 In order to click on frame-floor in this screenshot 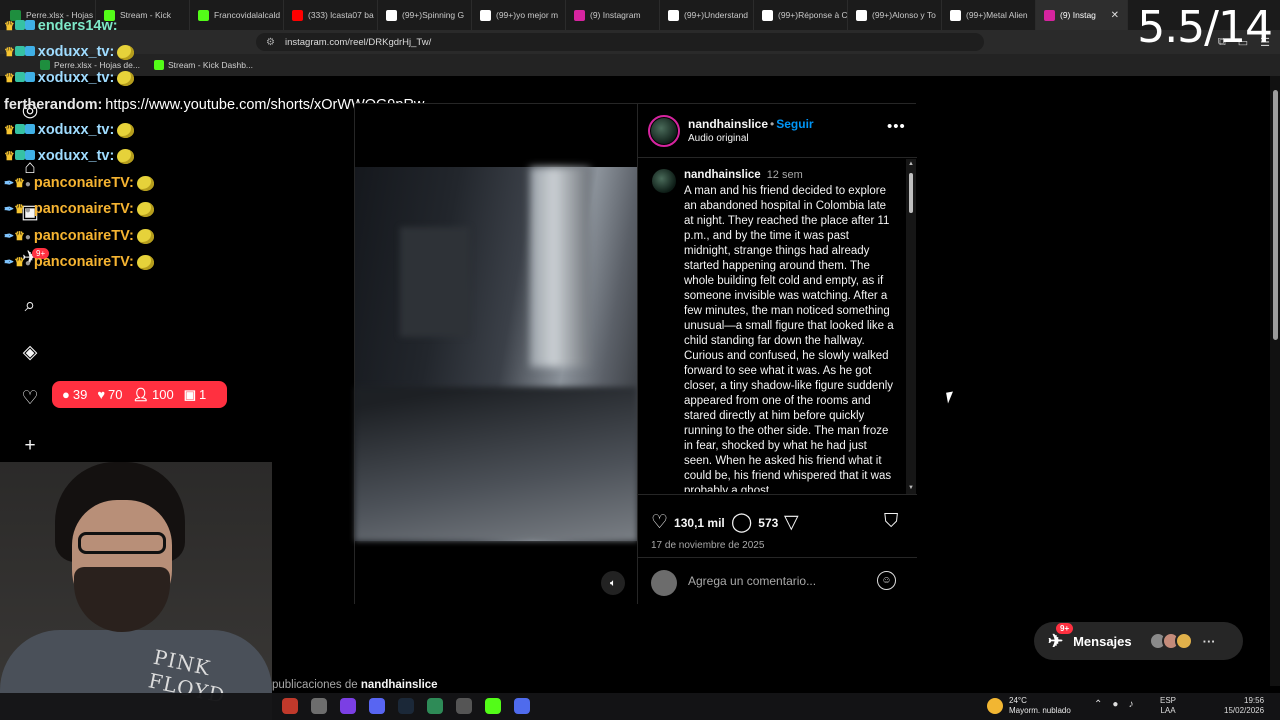, I will do `click(496, 464)`.